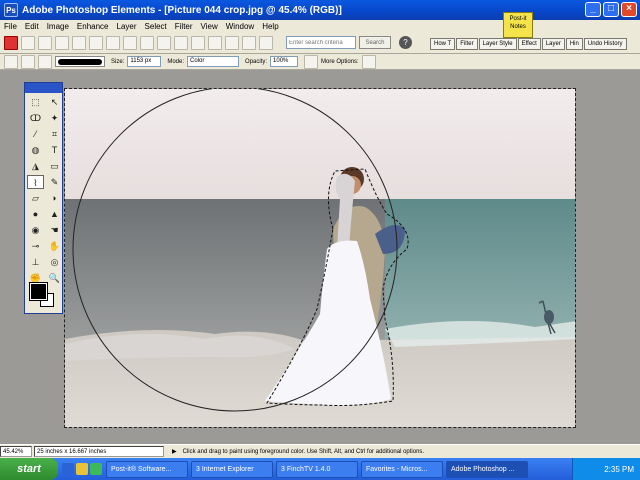 The height and width of the screenshot is (480, 640). I want to click on quicklaunch-ie-icon, so click(68, 469).